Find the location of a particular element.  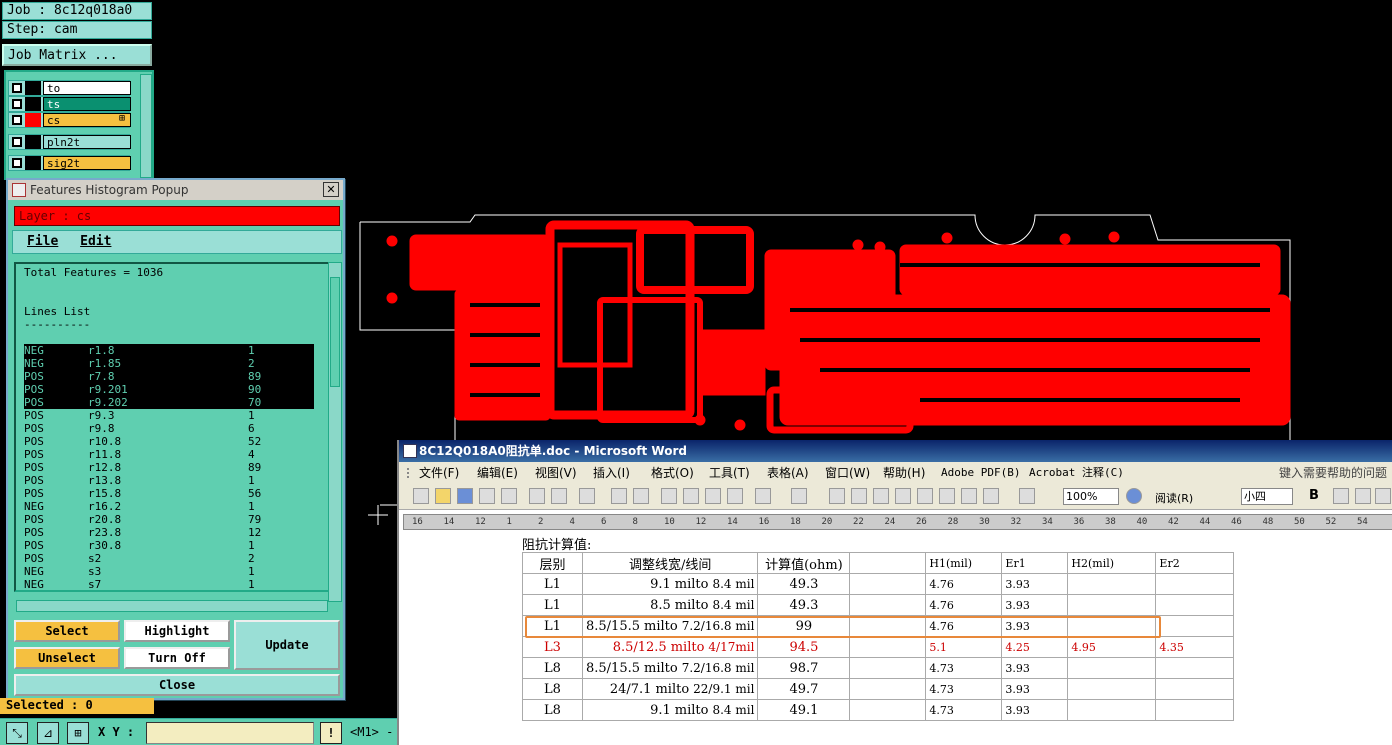

list-item: POS r9.202 70 is located at coordinates (169, 402).